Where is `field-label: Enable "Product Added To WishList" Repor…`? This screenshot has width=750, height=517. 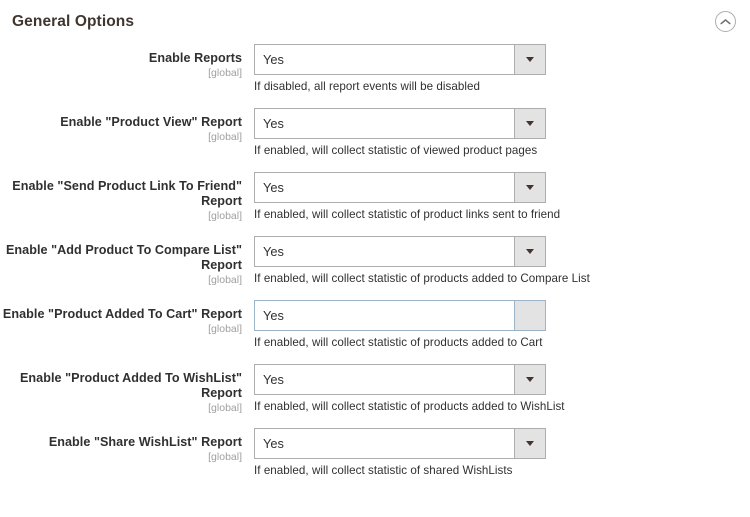
field-label: Enable "Product Added To WishList" Repor… is located at coordinates (130, 385).